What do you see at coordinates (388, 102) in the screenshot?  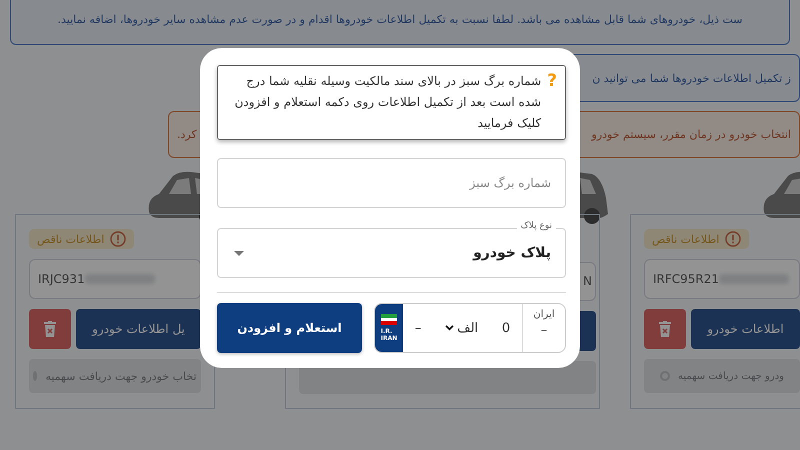 I see `hint-text: شماره برگ سبز در بالای سند مالکیت وسیله نقلیه شما درج شده است بعد از تکمیل اطلاعات روی دکمه استعلام و افزودن کلیک فرمایید` at bounding box center [388, 102].